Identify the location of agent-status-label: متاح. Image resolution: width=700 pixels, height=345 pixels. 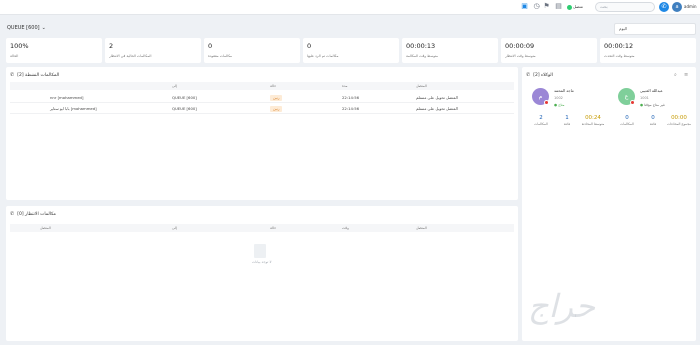
(561, 105).